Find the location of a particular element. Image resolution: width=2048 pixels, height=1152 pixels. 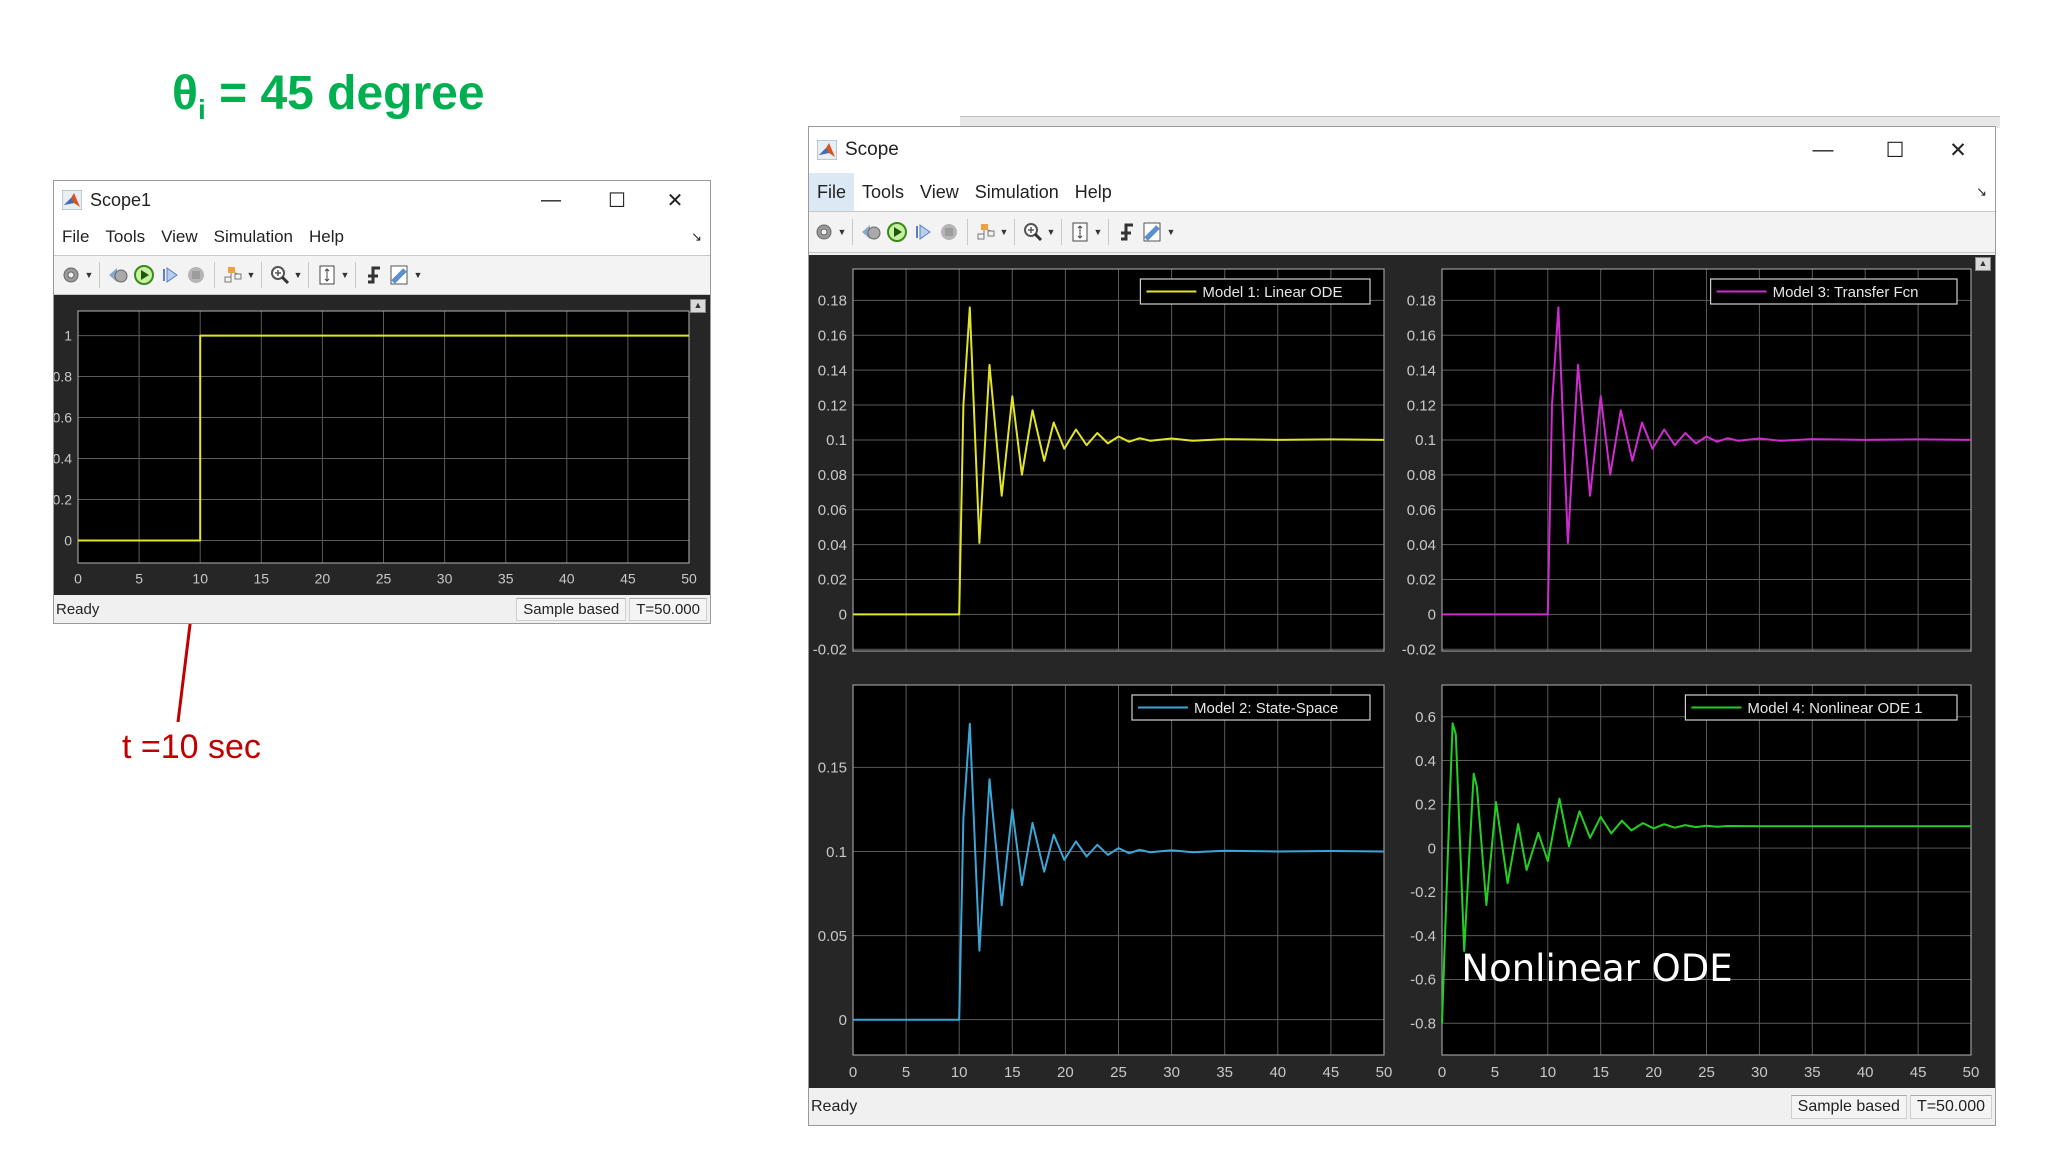

x-tick-label: 10 is located at coordinates (1547, 1072).